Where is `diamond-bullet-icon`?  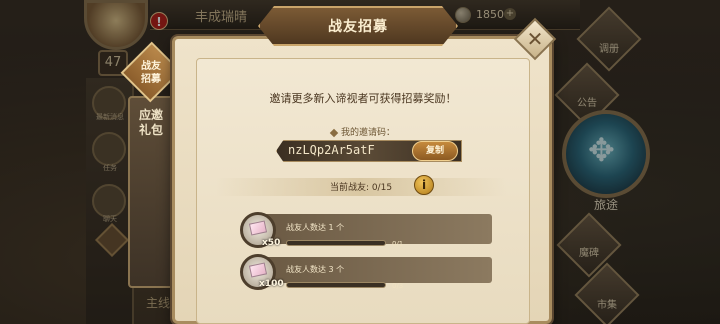
diamond-bullet-icon is located at coordinates (334, 132).